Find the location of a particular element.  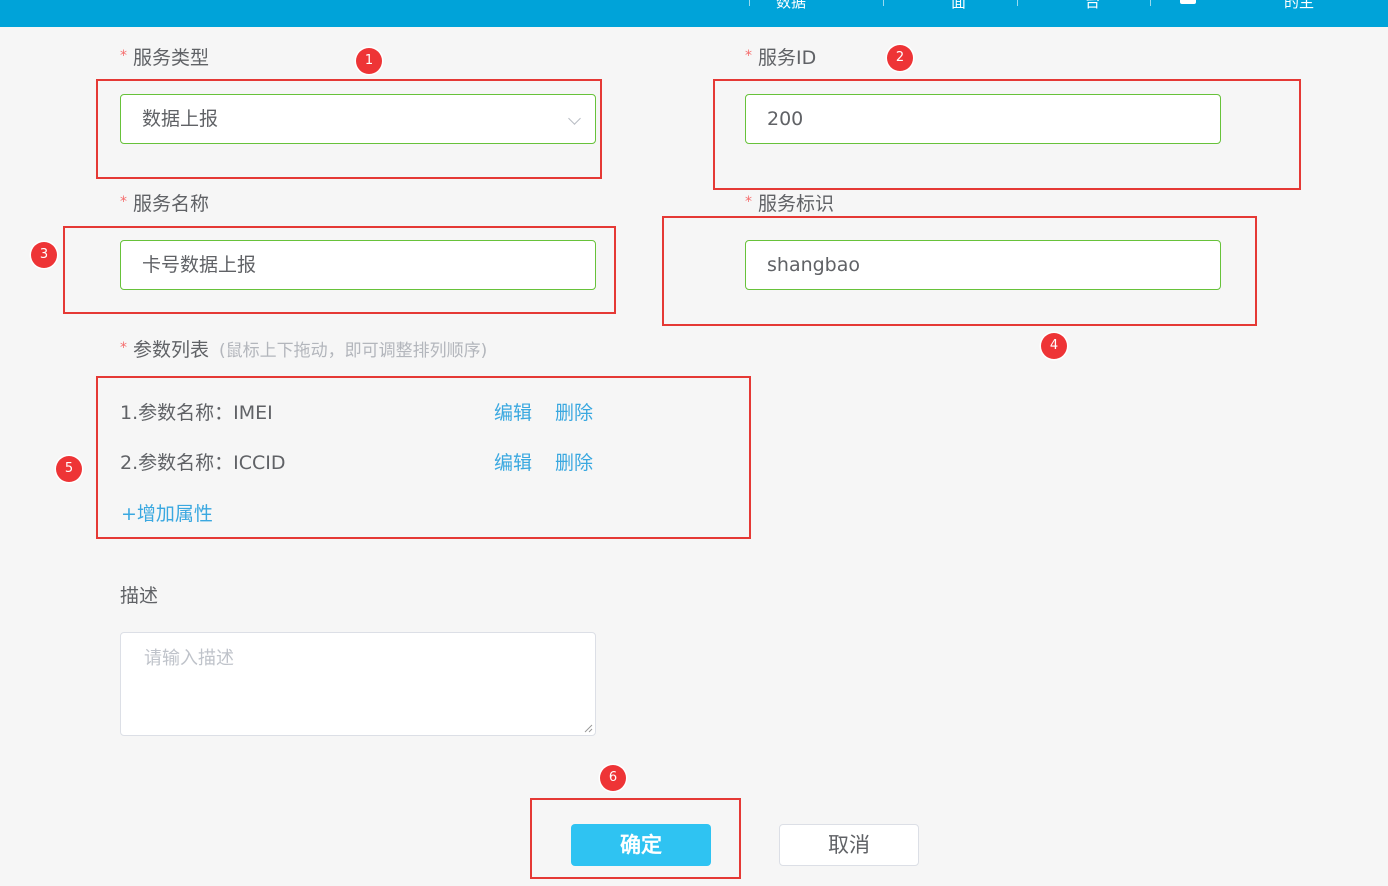

cancel-button: 取消 is located at coordinates (849, 845).